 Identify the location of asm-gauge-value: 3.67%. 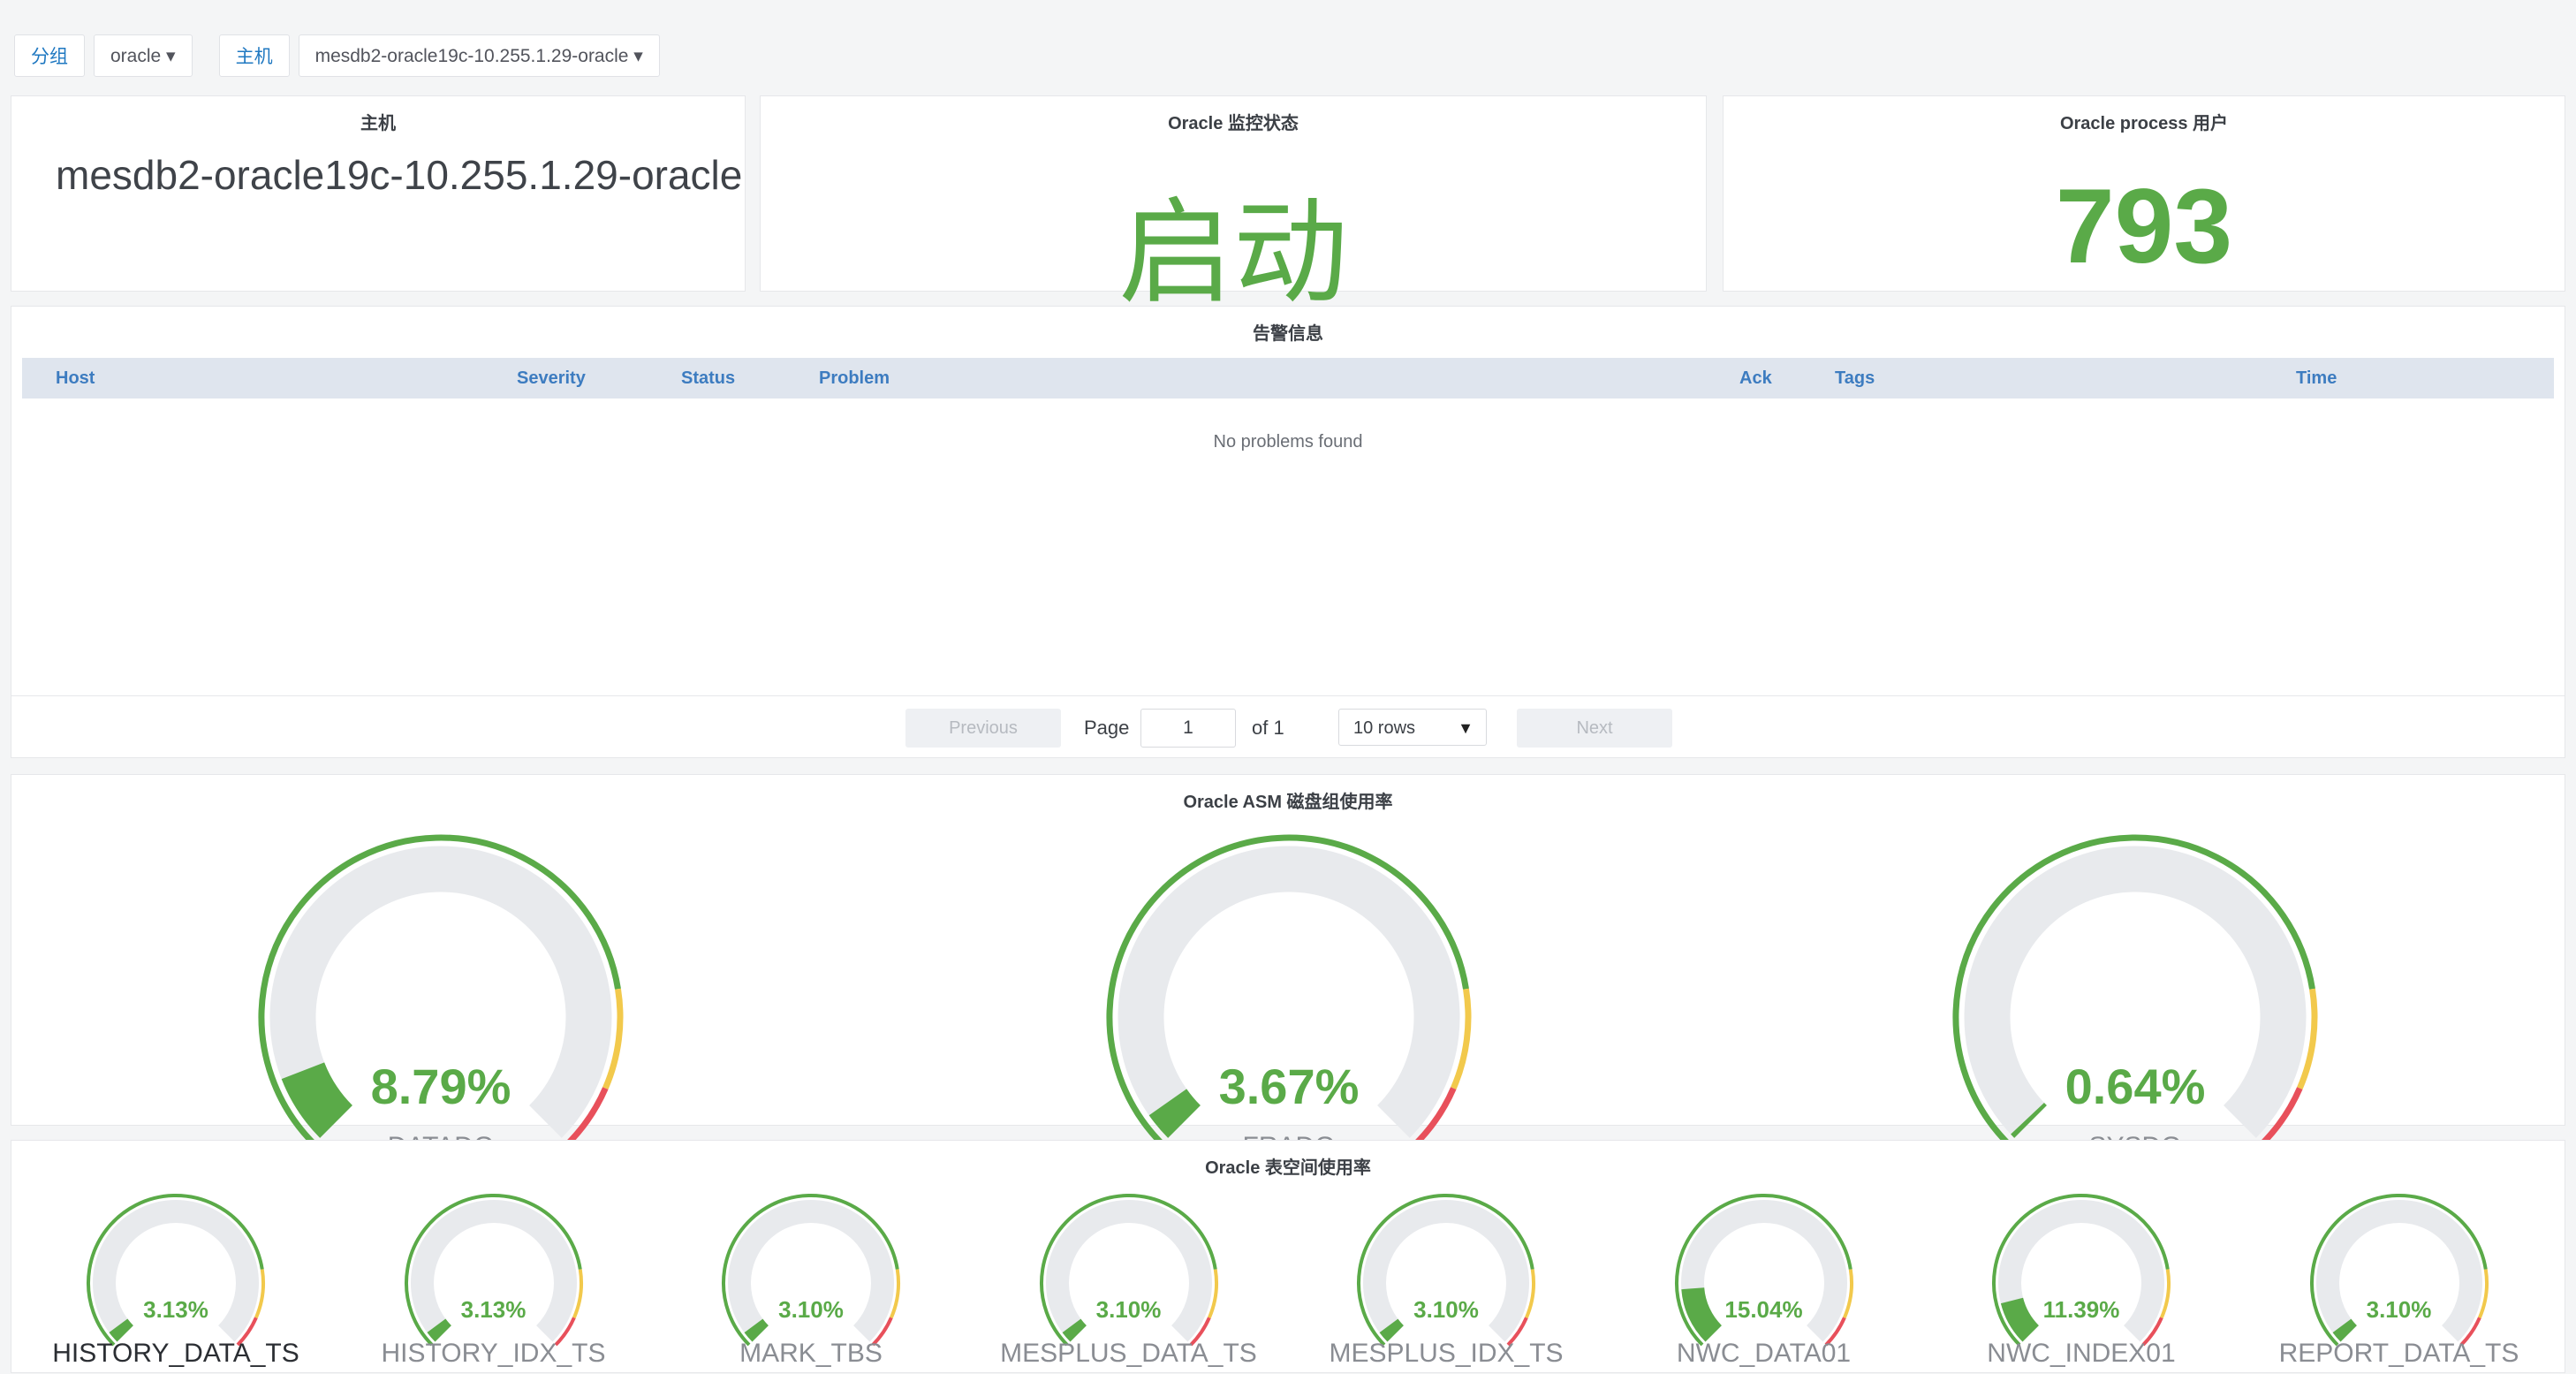
(1289, 1086).